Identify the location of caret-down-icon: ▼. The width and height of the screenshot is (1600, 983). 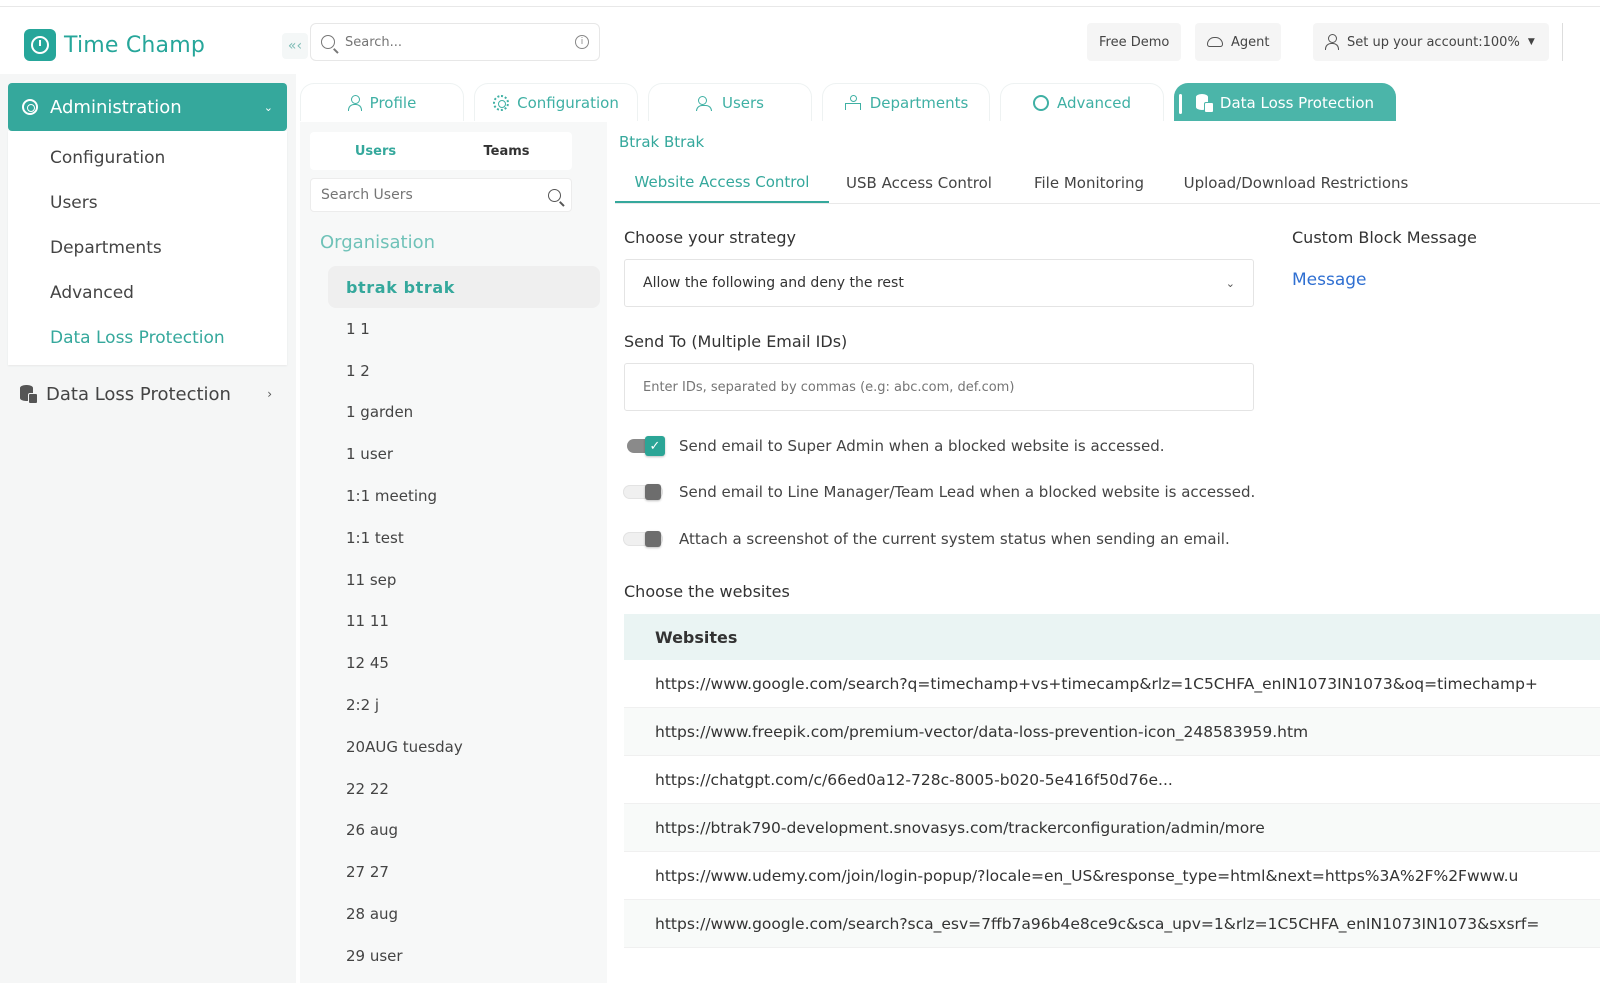
(1531, 42).